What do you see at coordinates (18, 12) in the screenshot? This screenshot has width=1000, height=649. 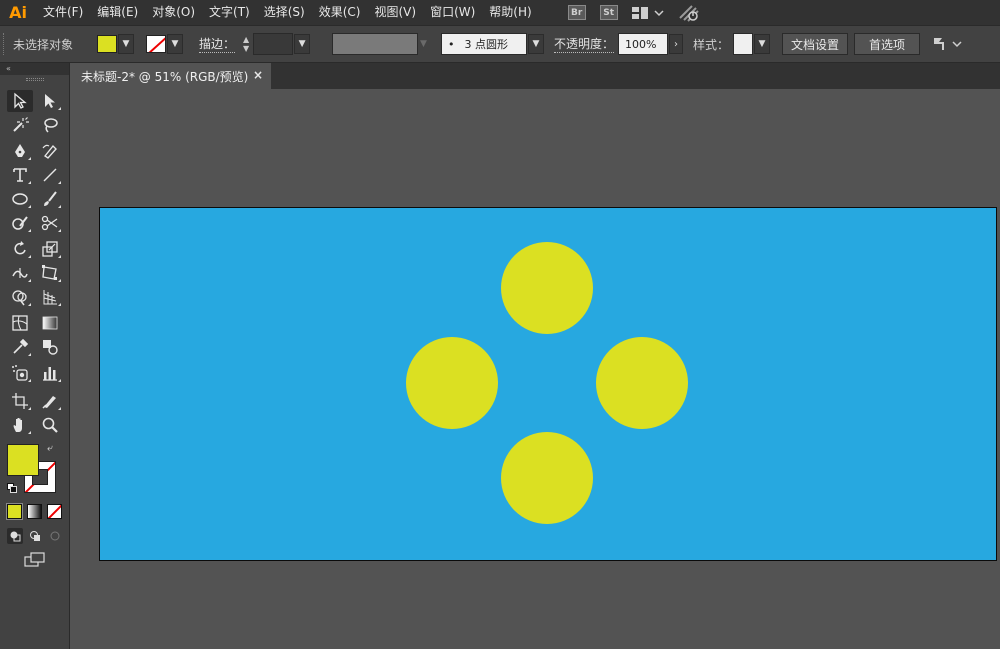 I see `app-logo: Ai` at bounding box center [18, 12].